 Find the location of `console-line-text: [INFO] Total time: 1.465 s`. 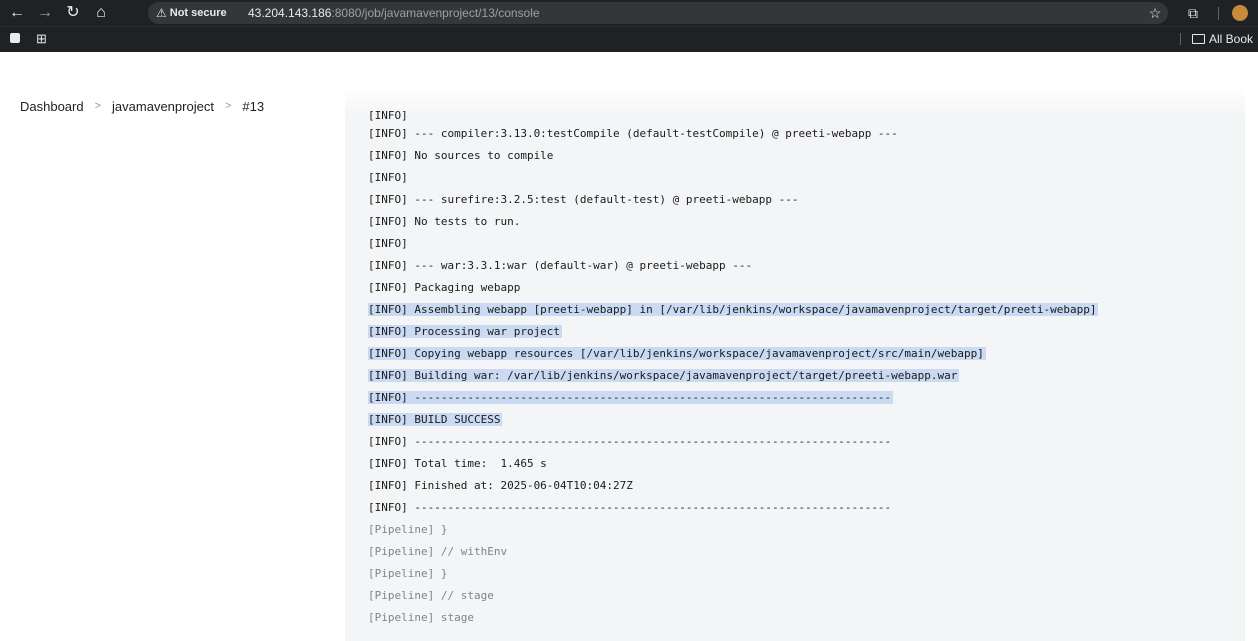

console-line-text: [INFO] Total time: 1.465 s is located at coordinates (457, 463).